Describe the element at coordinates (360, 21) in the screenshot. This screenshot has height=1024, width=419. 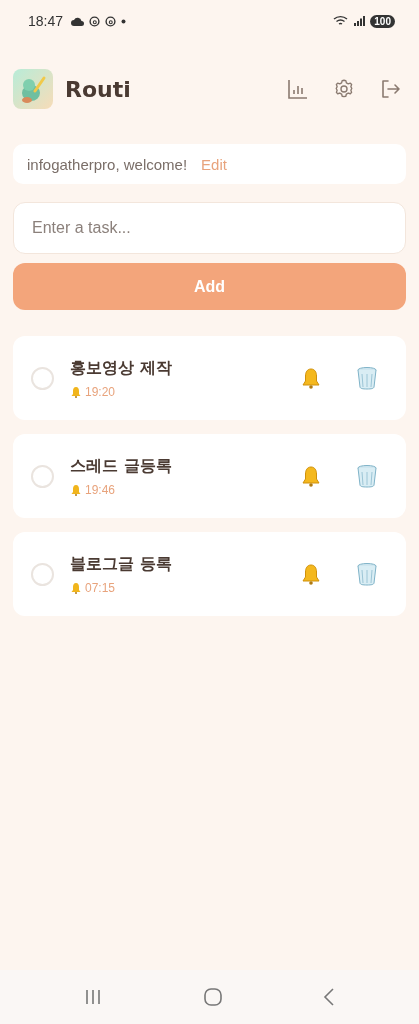
I see `signal-icon` at that location.